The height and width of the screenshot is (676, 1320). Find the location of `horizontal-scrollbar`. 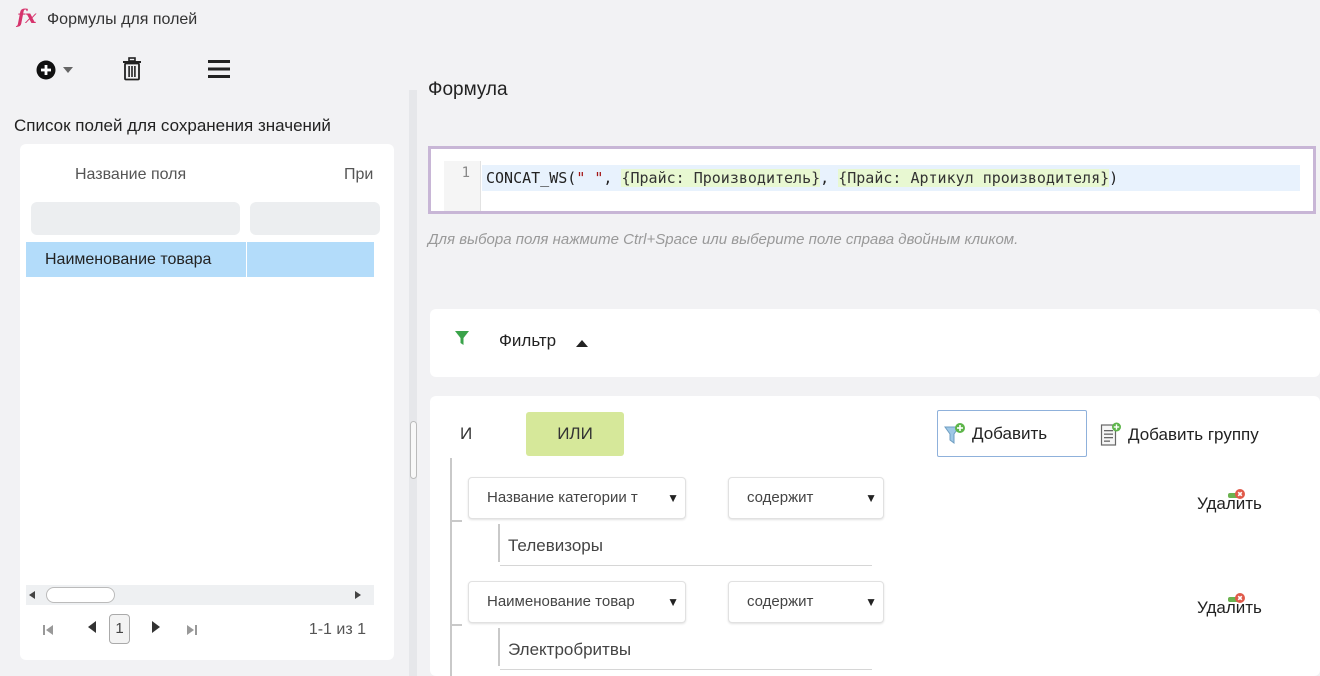

horizontal-scrollbar is located at coordinates (200, 595).